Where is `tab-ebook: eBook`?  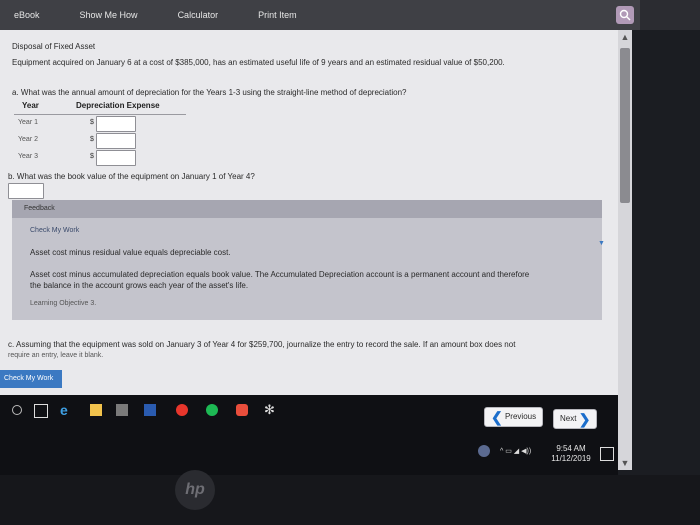
tab-ebook: eBook is located at coordinates (40, 15).